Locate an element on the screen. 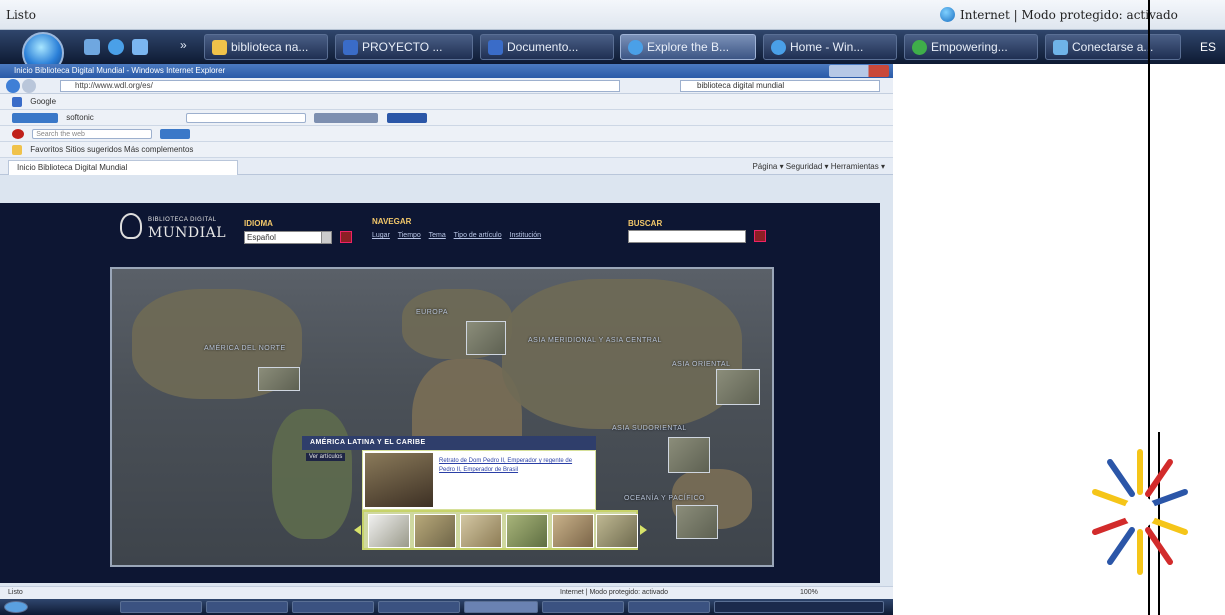 The height and width of the screenshot is (615, 1225). chevron-down-icon is located at coordinates (326, 237).